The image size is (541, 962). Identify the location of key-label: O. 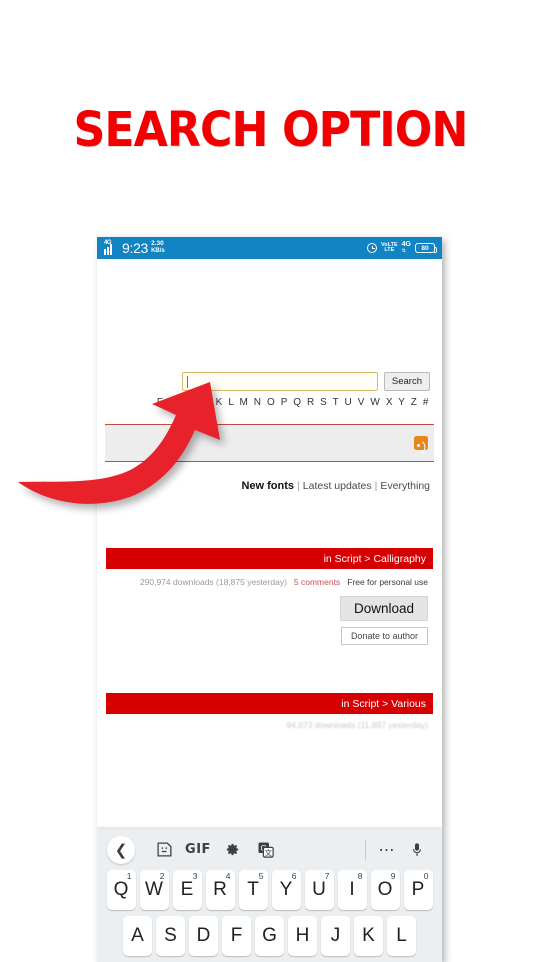
(385, 889).